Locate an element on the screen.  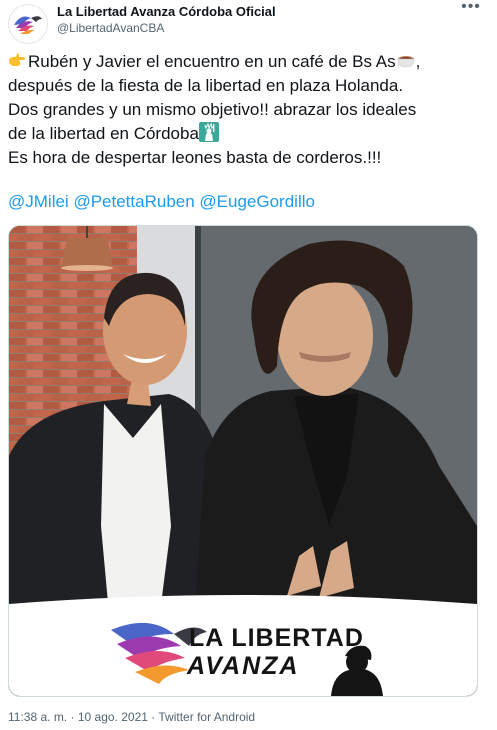
tweet-source: Twitter for Android is located at coordinates (207, 717).